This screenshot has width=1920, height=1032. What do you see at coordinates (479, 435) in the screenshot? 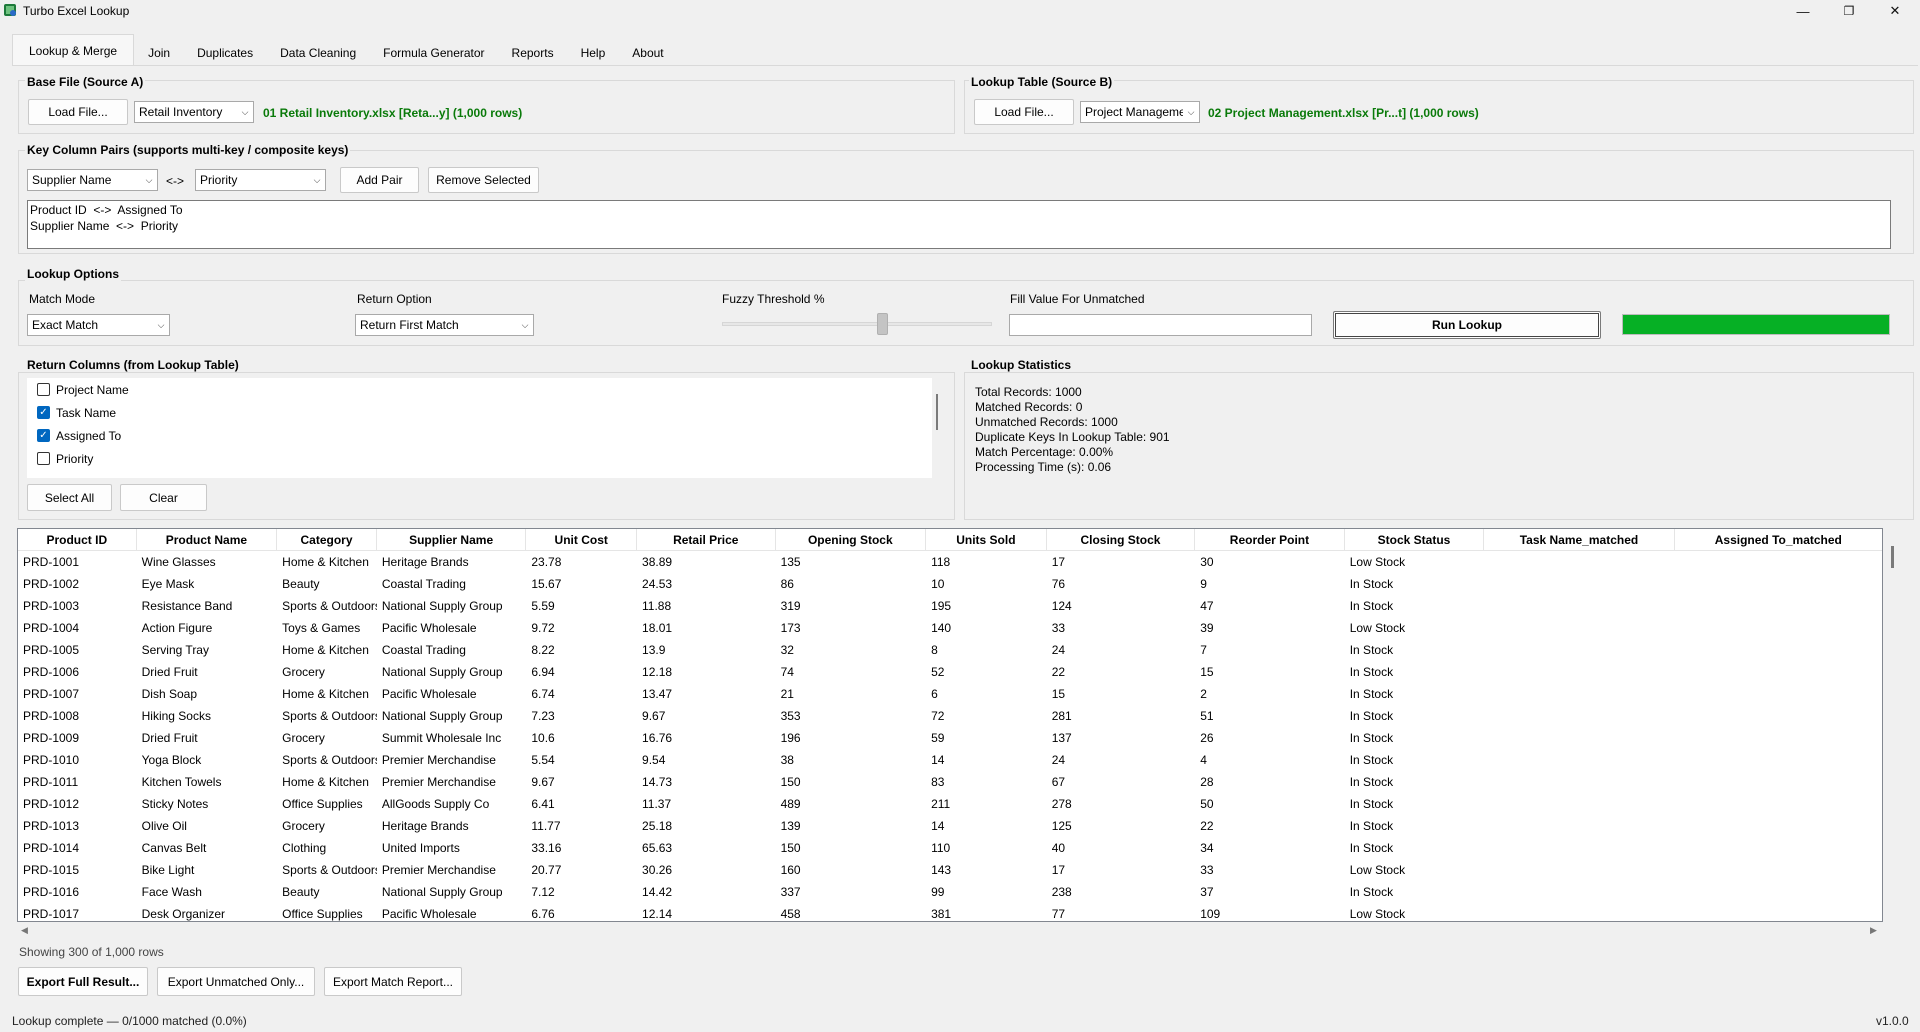
I see `list-item: ✓ Assigned To` at bounding box center [479, 435].